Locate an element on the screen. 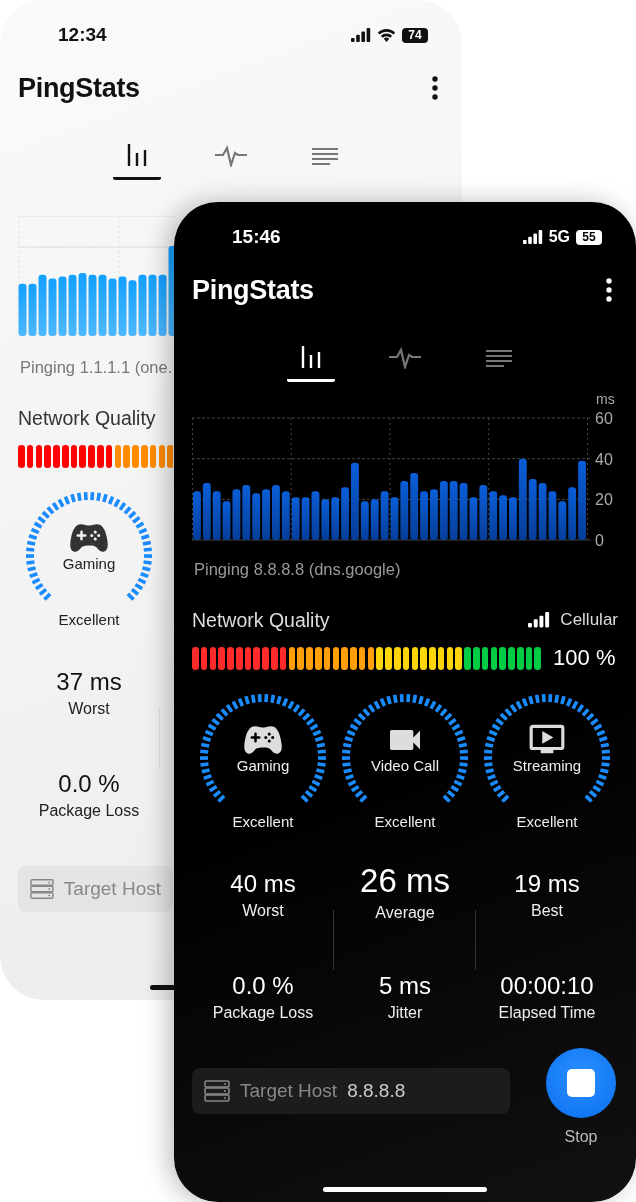  target-host-value: 8.8.8.8 is located at coordinates (376, 1091).